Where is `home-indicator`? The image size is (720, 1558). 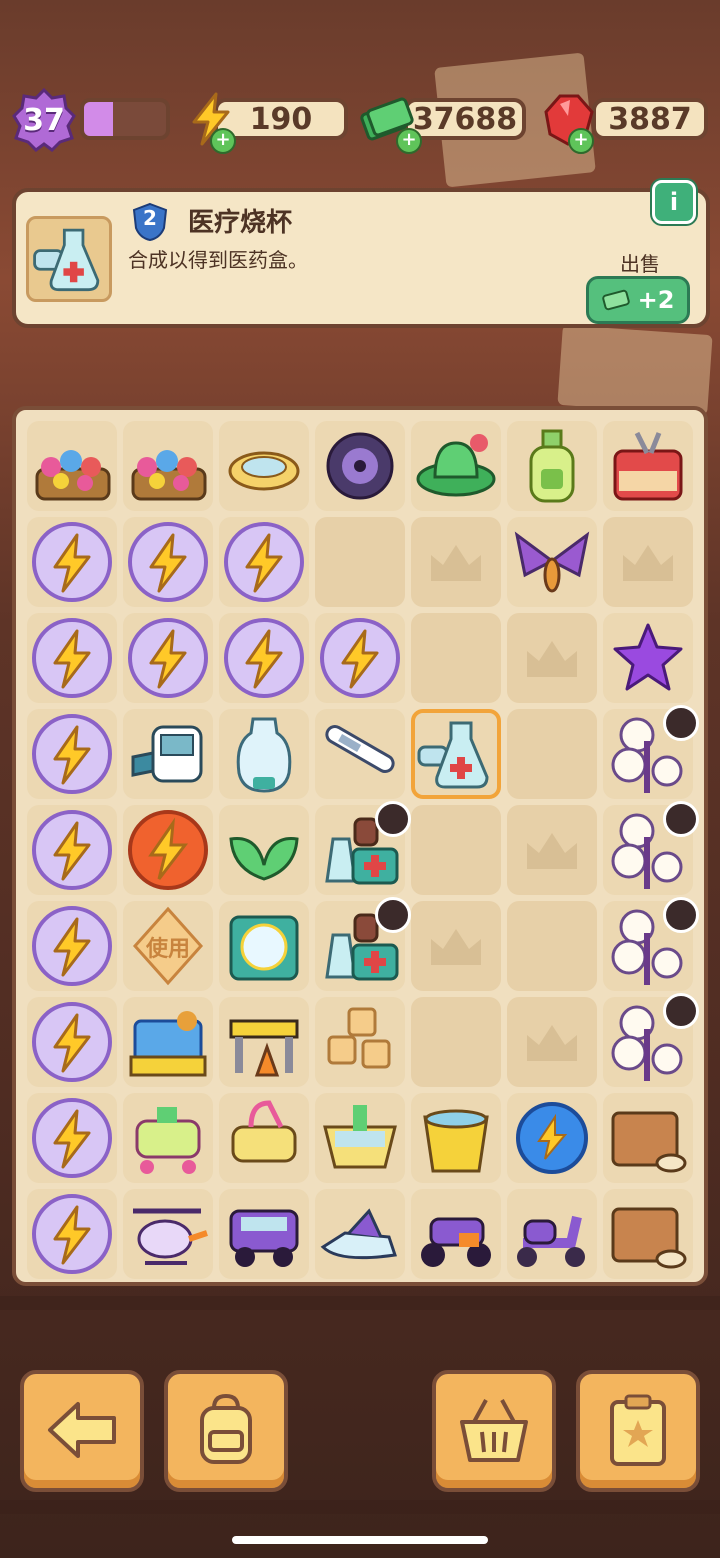 home-indicator is located at coordinates (360, 1540).